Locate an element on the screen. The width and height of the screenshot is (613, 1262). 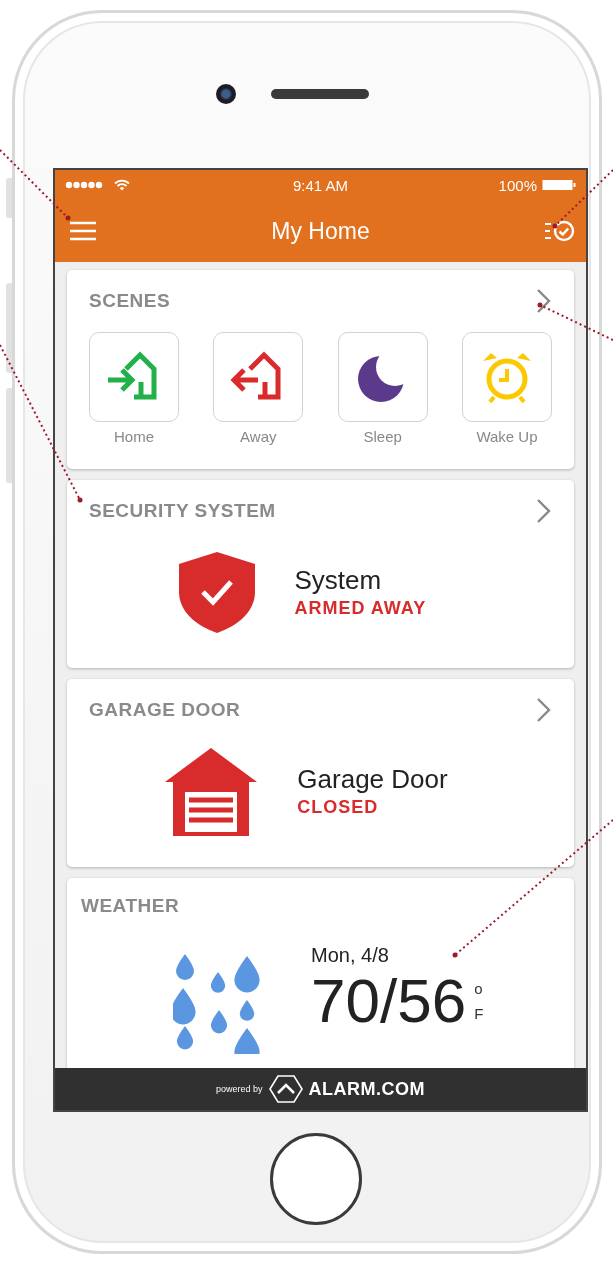
battery-icon is located at coordinates (559, 185).